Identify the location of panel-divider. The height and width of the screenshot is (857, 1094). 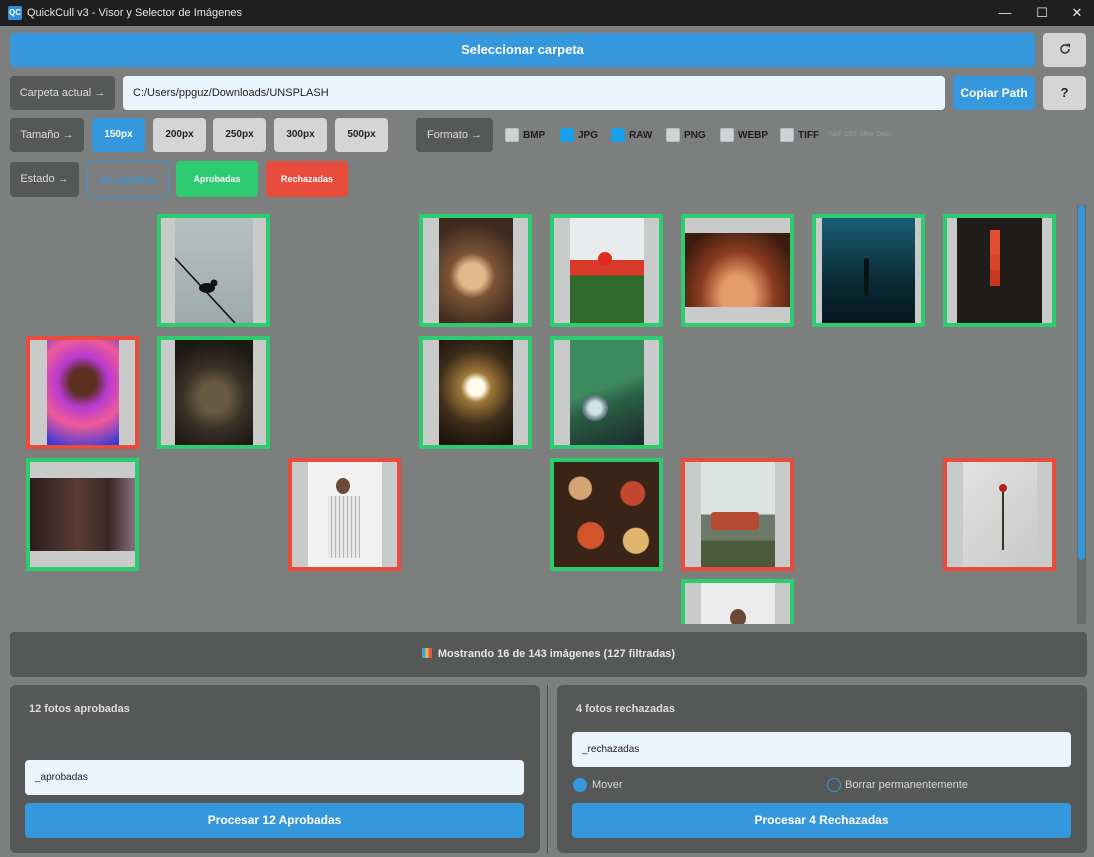
(547, 769).